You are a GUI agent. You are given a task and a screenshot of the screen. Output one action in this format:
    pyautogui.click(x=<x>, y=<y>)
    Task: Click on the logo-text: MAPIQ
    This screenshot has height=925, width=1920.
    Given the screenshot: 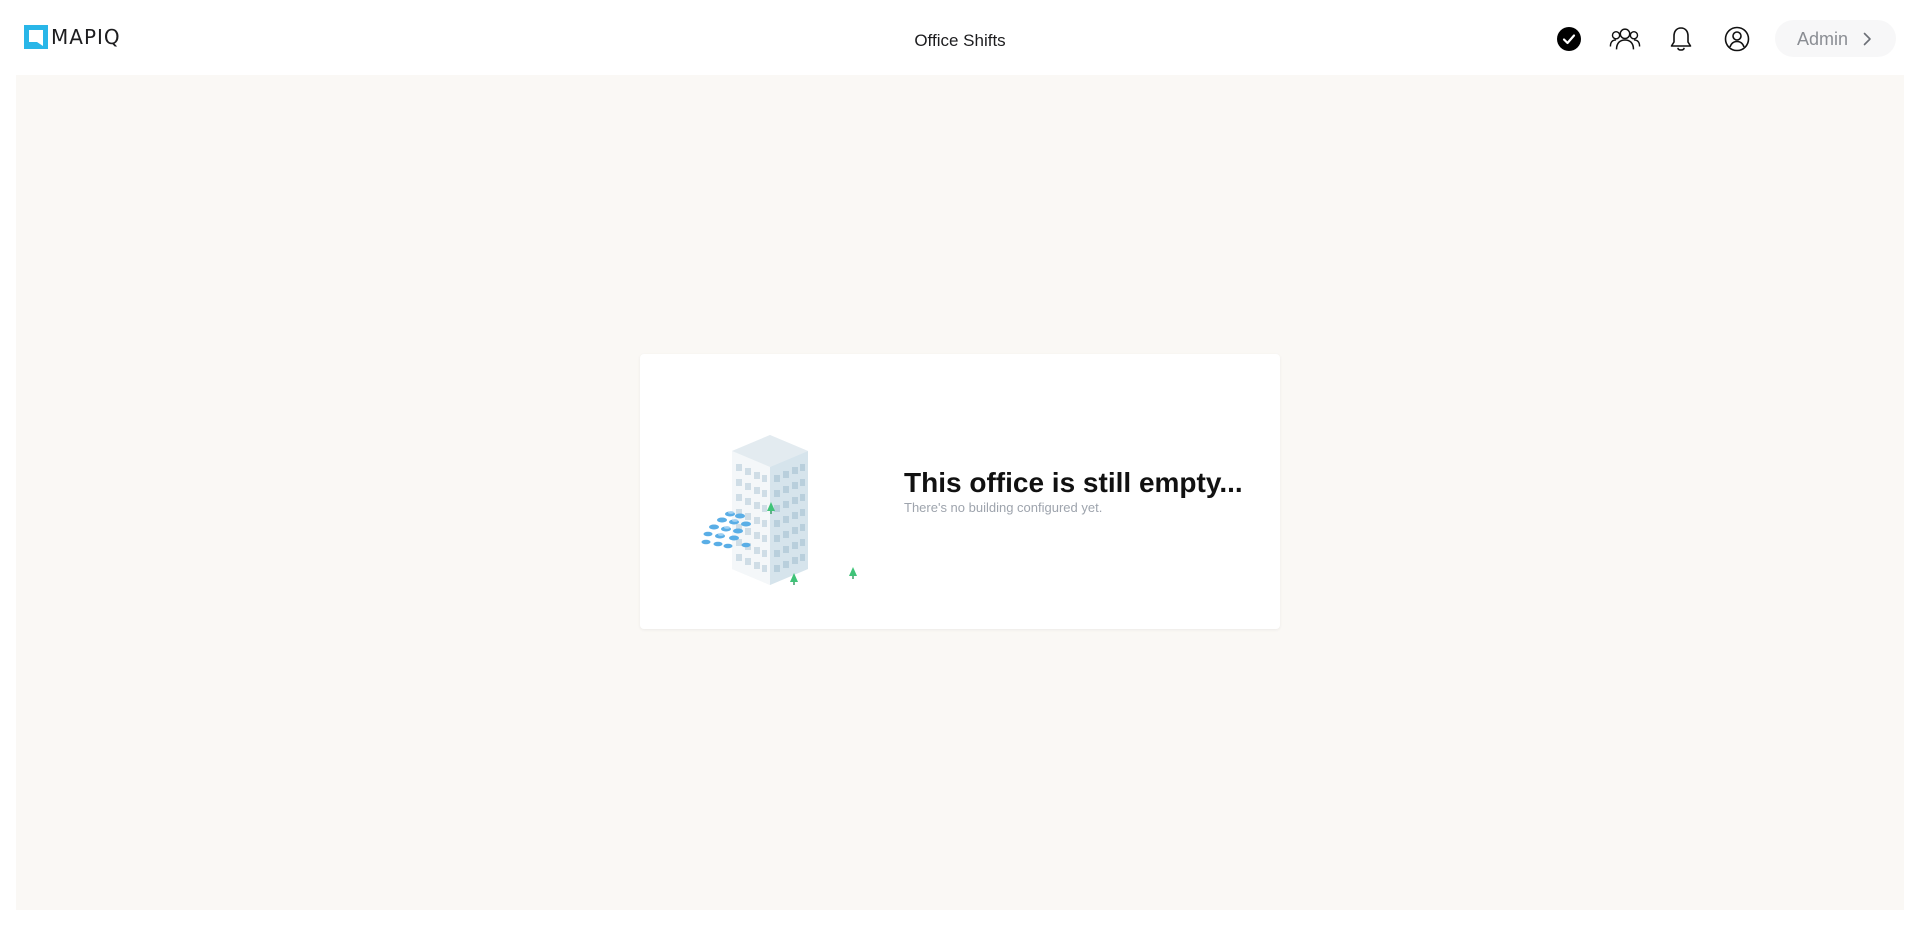 What is the action you would take?
    pyautogui.click(x=86, y=37)
    